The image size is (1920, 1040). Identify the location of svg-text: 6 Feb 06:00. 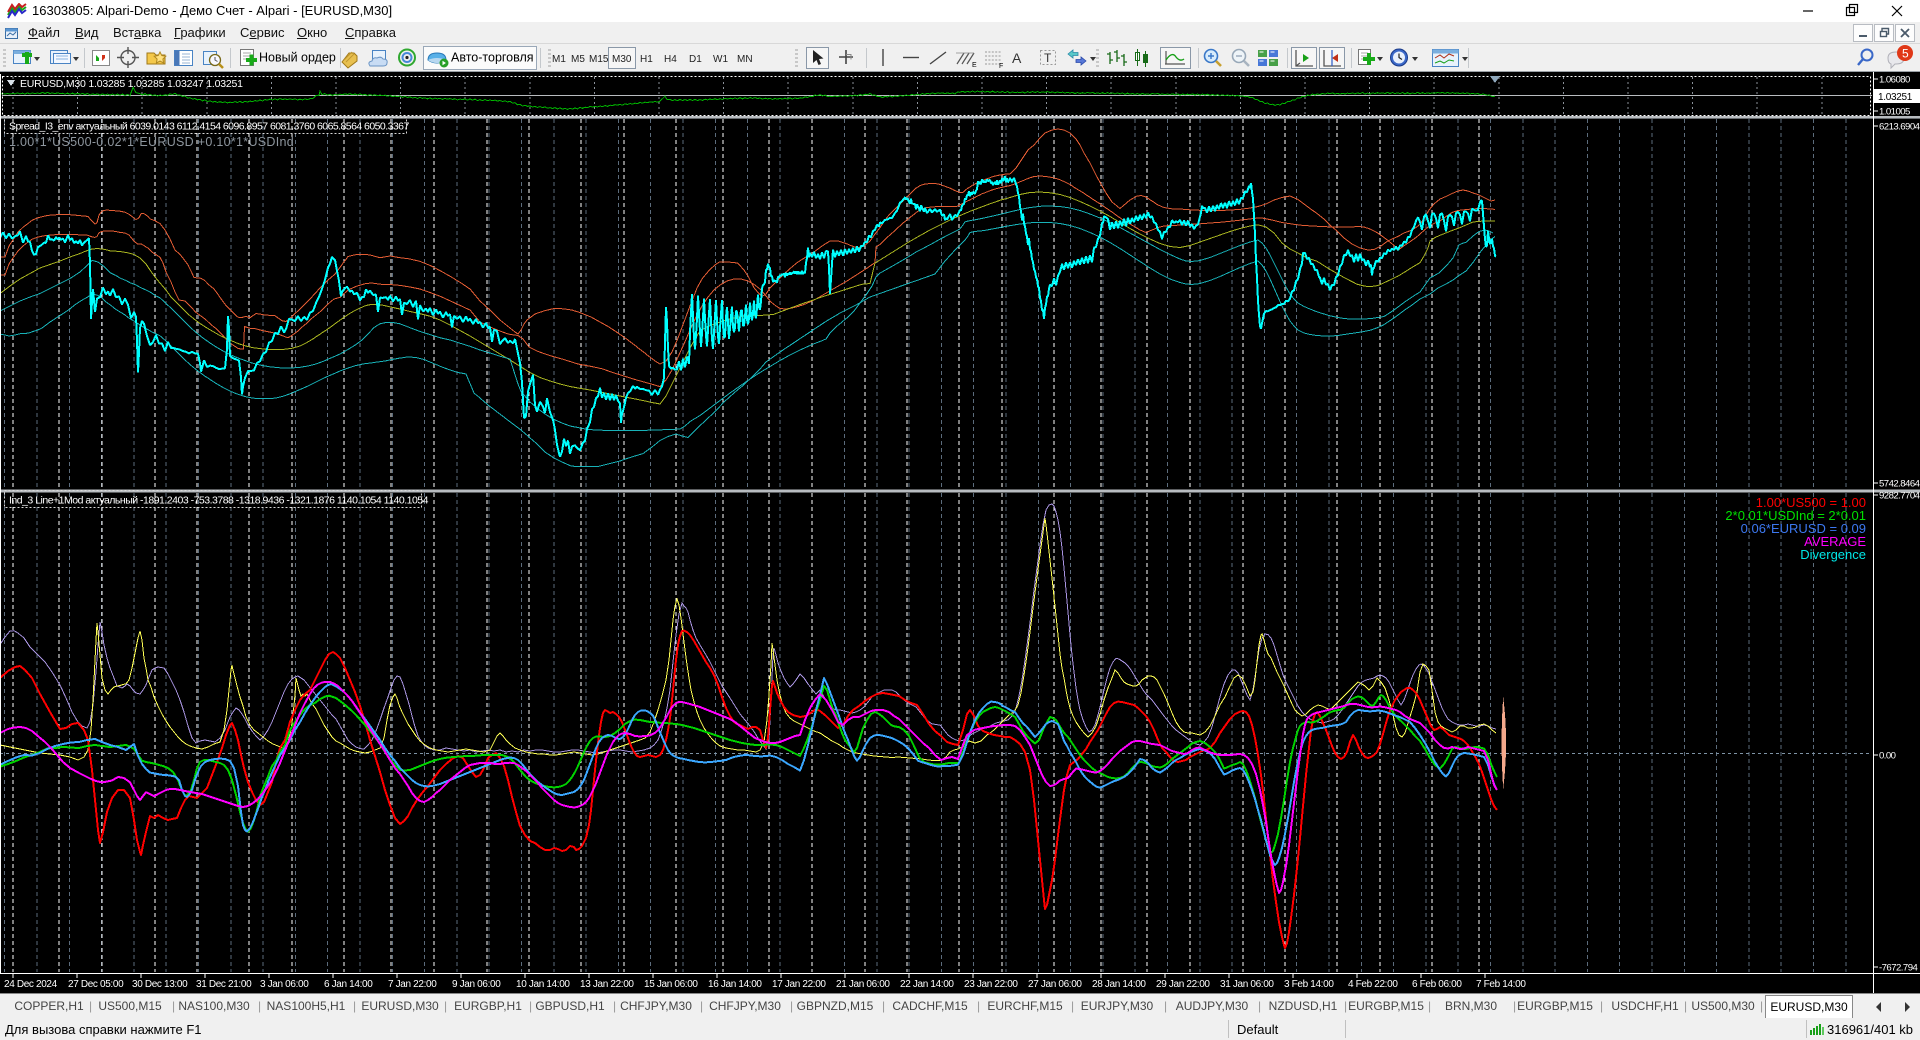
(1437, 984).